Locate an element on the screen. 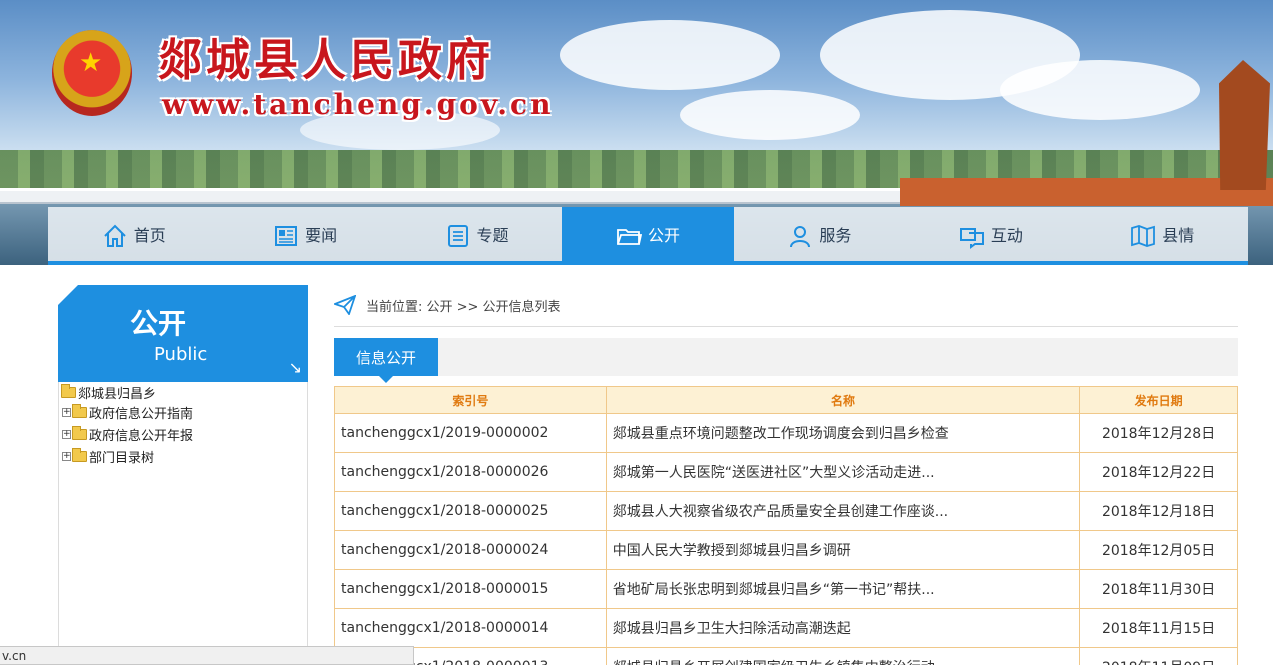 The height and width of the screenshot is (665, 1273). cell-index: tanchenggcx1/2018-0000024 is located at coordinates (470, 550).